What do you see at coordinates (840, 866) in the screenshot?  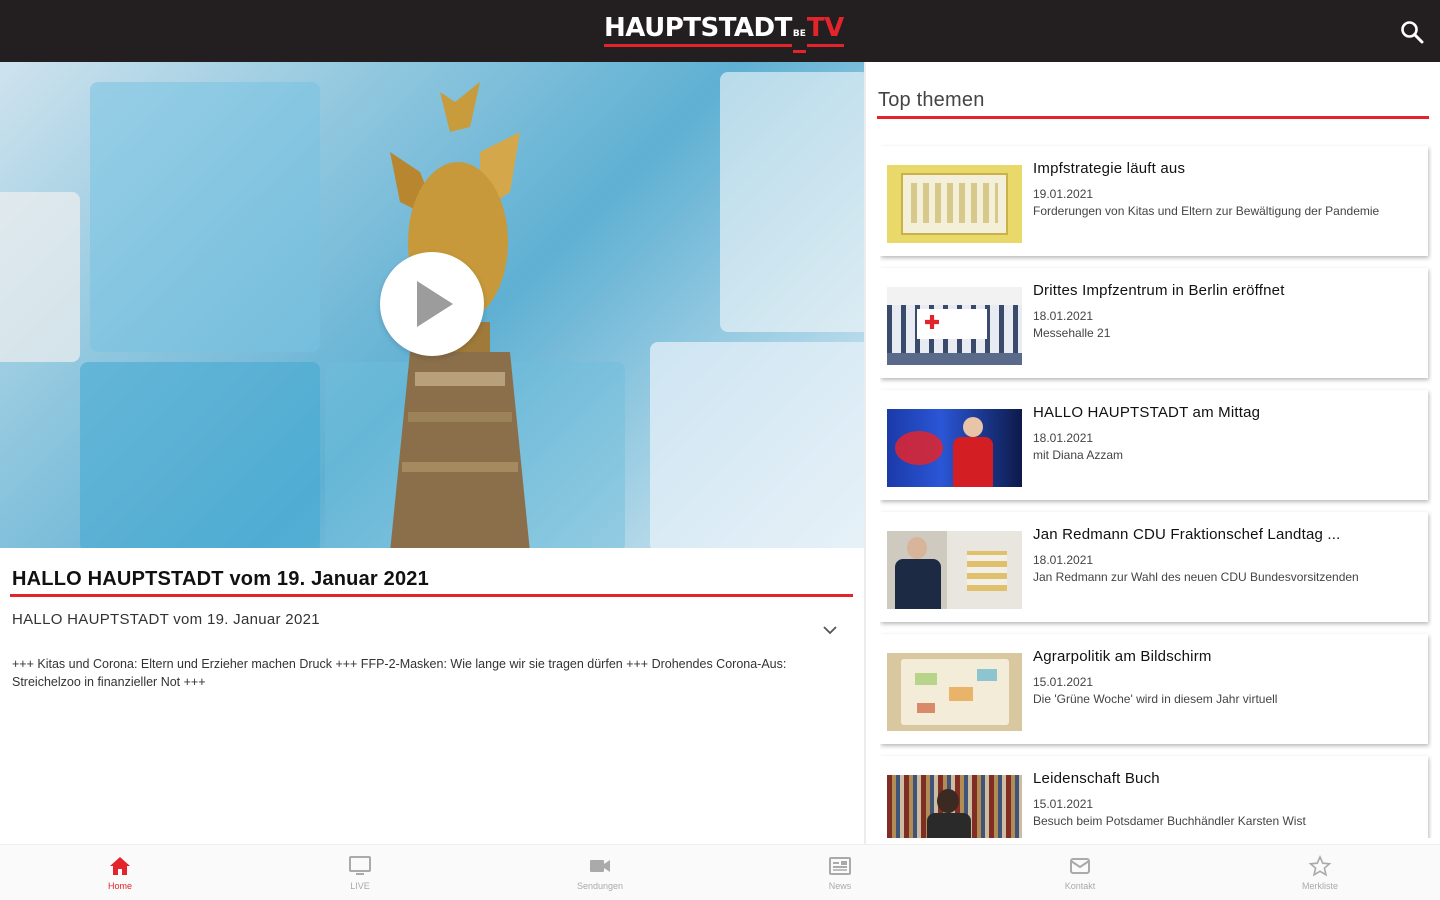 I see `news-icon` at bounding box center [840, 866].